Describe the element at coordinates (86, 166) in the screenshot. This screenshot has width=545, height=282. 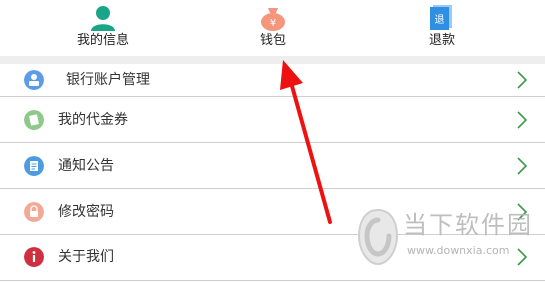
I see `menu-item-label: 通知公告` at that location.